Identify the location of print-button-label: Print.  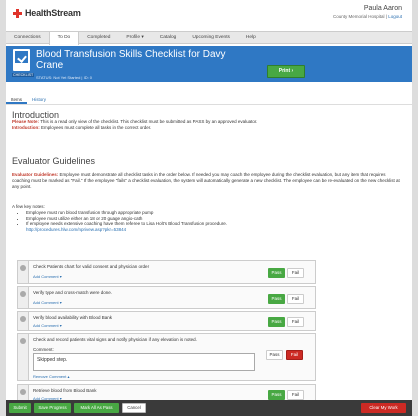
(284, 71).